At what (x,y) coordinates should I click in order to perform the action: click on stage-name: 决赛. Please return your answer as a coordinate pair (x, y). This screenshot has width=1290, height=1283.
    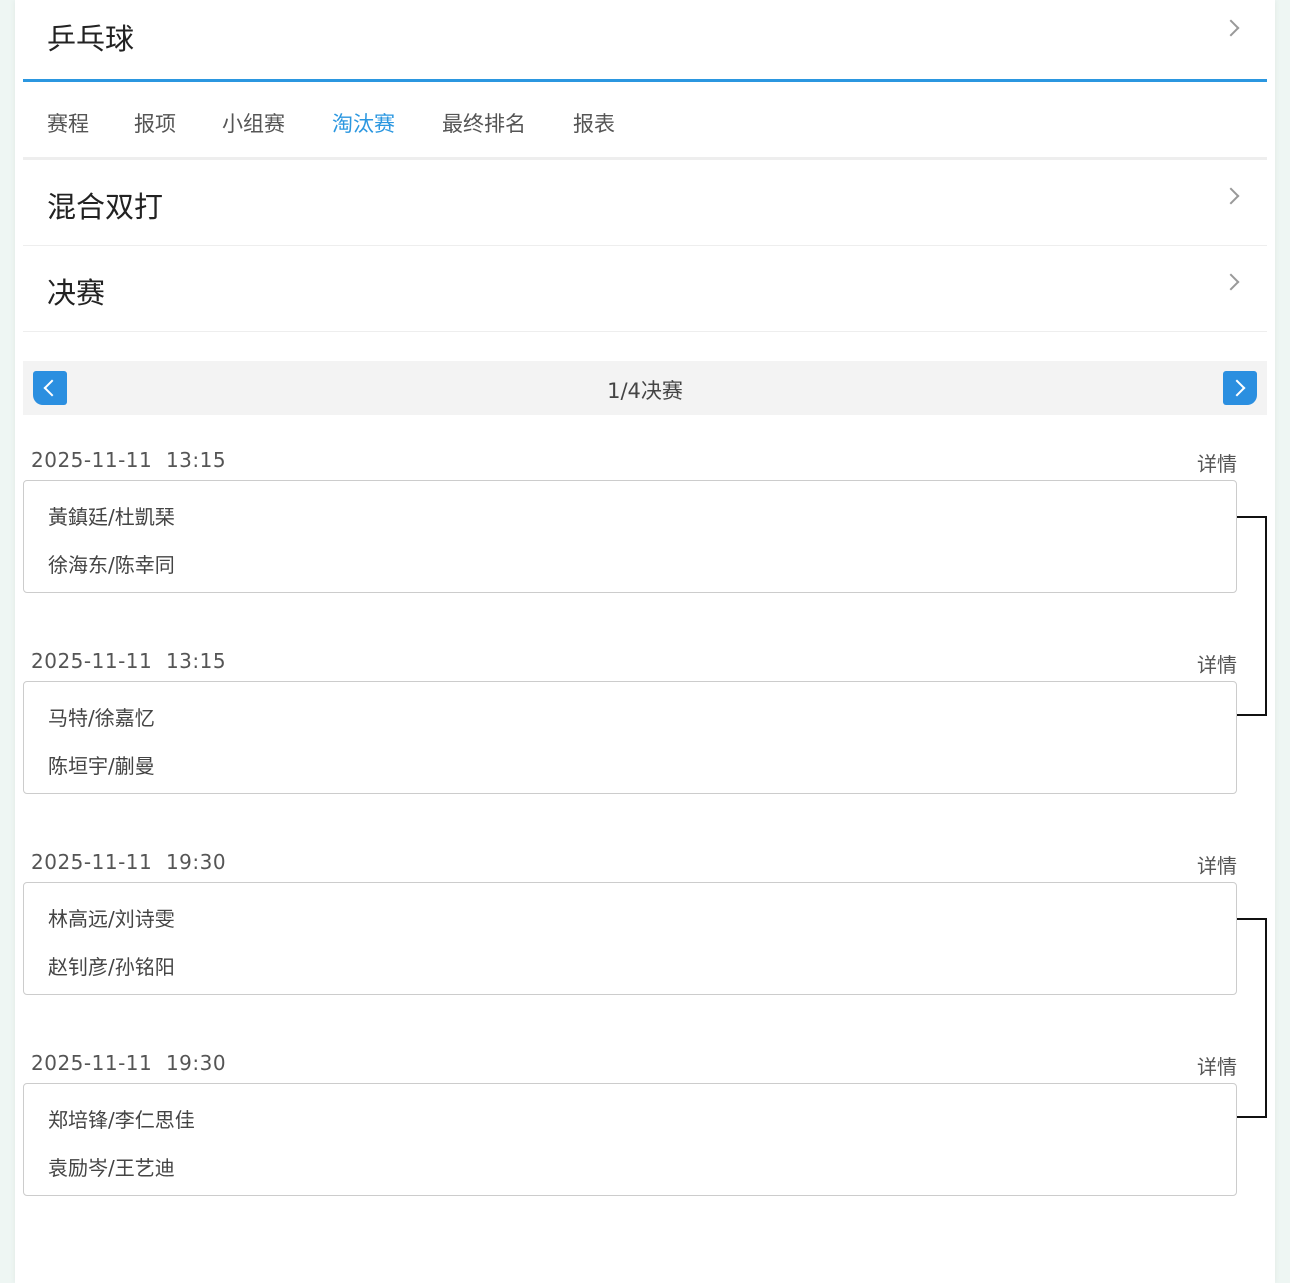
    Looking at the image, I should click on (76, 293).